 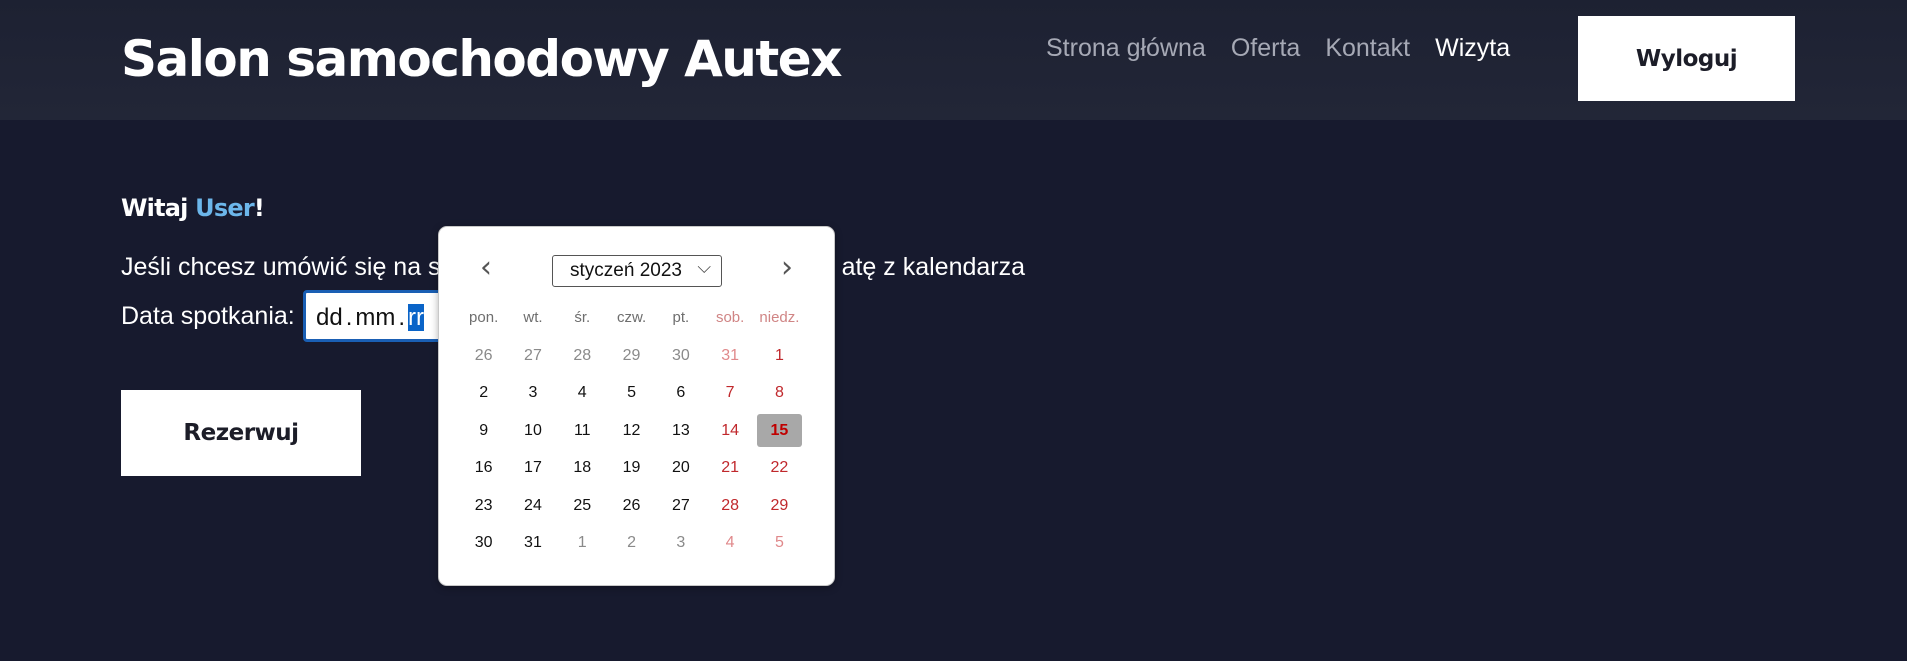 What do you see at coordinates (533, 317) in the screenshot?
I see `weekday-label: wt.` at bounding box center [533, 317].